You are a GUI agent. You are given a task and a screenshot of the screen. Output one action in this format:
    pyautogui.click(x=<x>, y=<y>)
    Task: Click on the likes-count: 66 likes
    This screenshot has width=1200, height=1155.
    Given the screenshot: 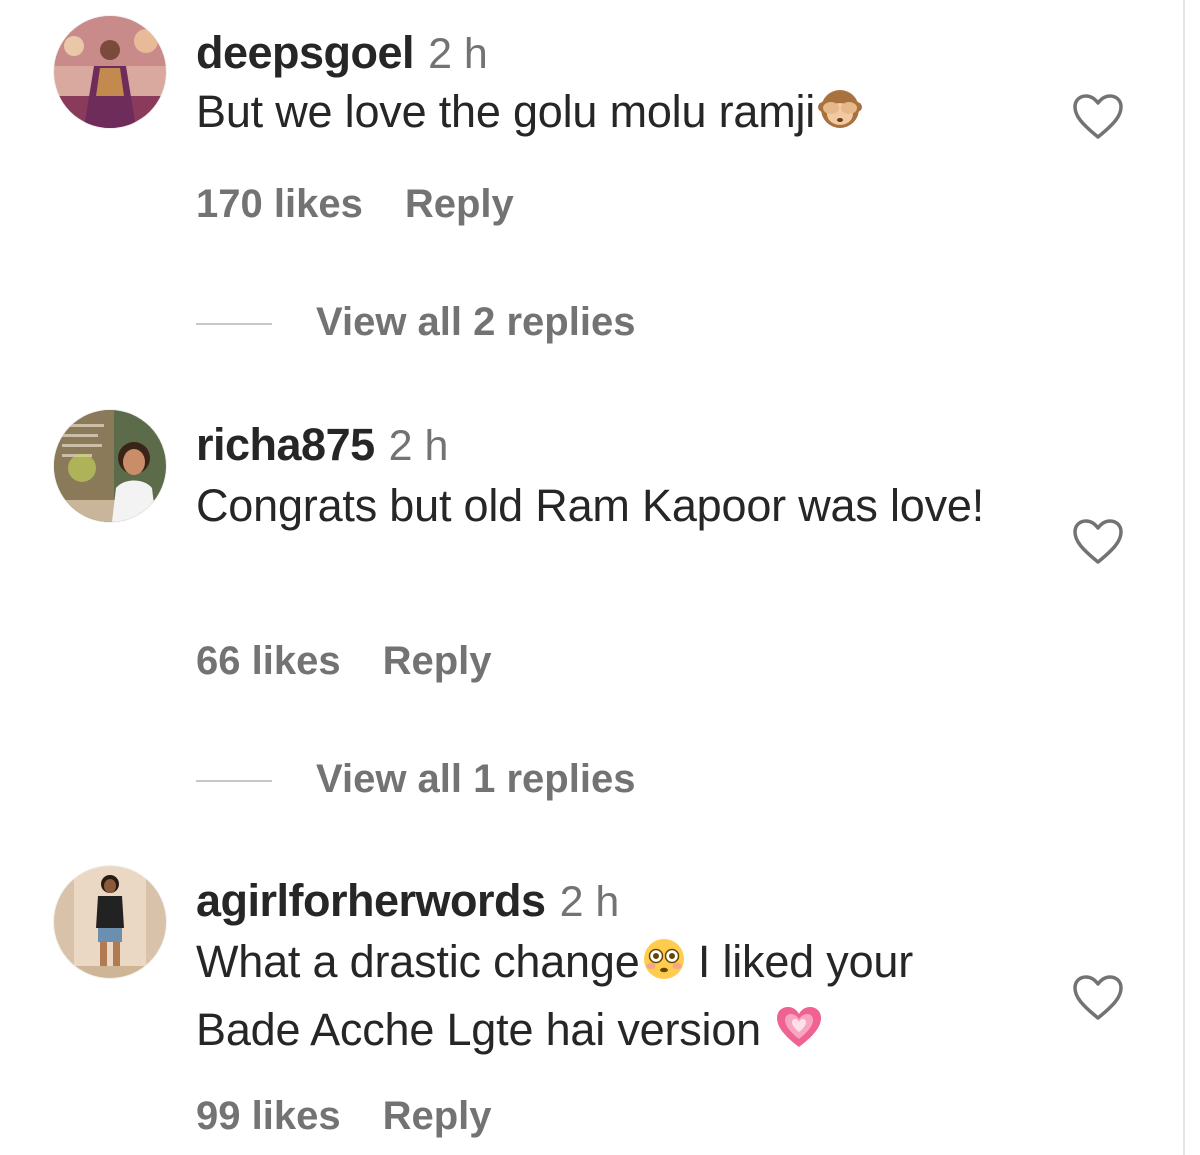 What is the action you would take?
    pyautogui.click(x=268, y=661)
    